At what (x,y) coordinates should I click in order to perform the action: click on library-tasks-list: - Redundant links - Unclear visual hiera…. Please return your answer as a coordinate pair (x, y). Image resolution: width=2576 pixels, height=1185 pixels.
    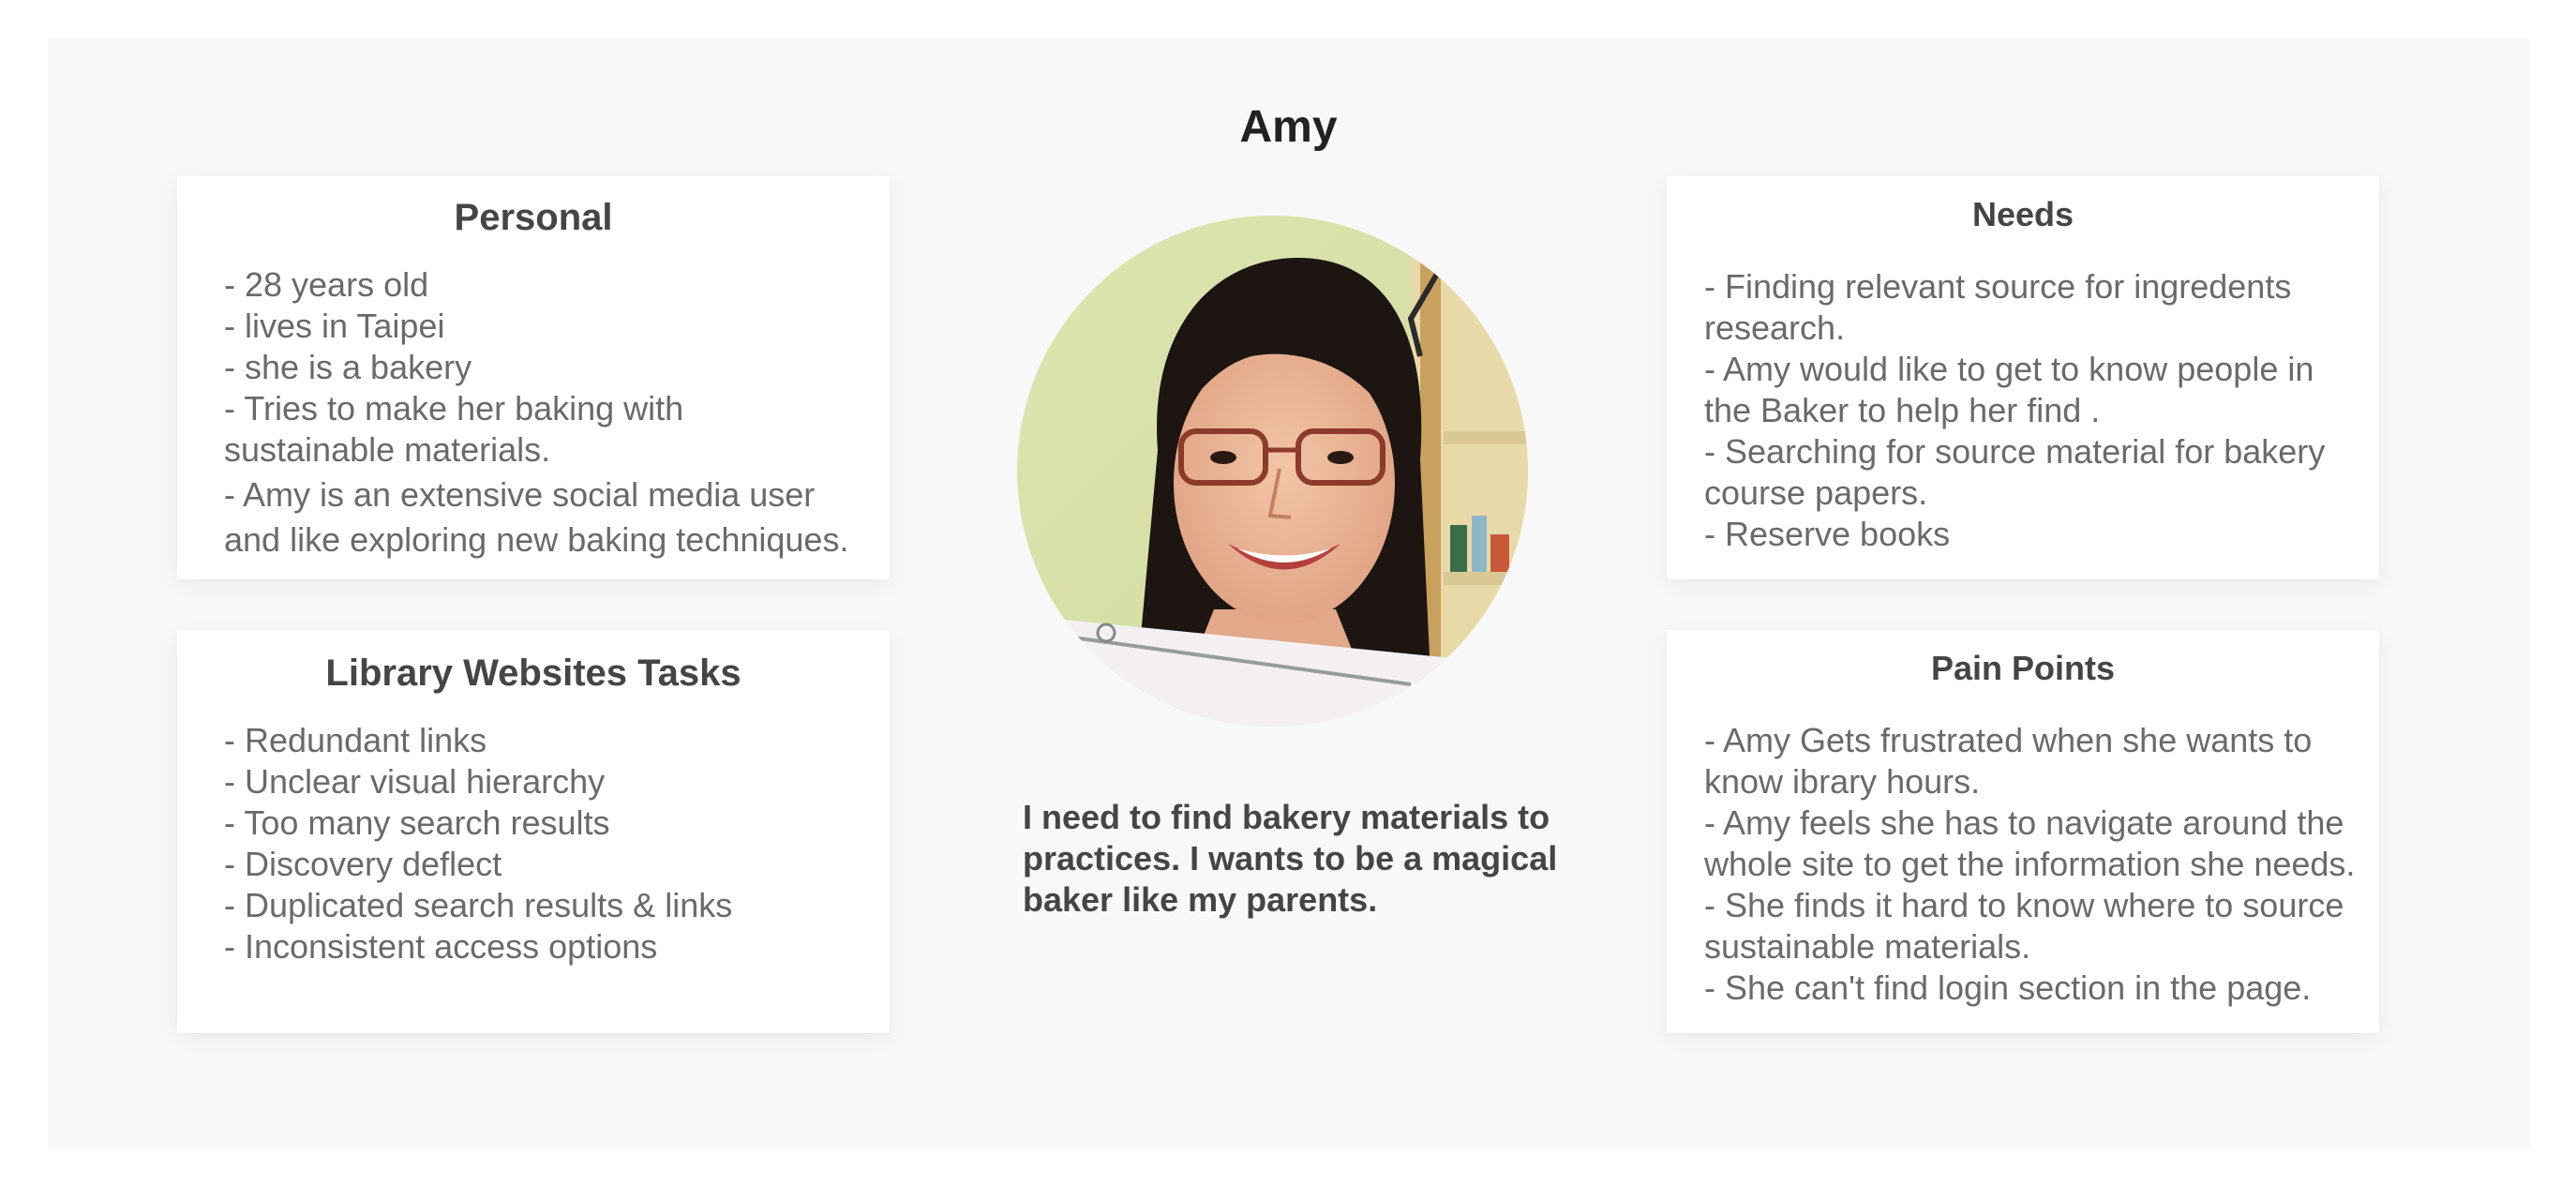
    Looking at the image, I should click on (557, 844).